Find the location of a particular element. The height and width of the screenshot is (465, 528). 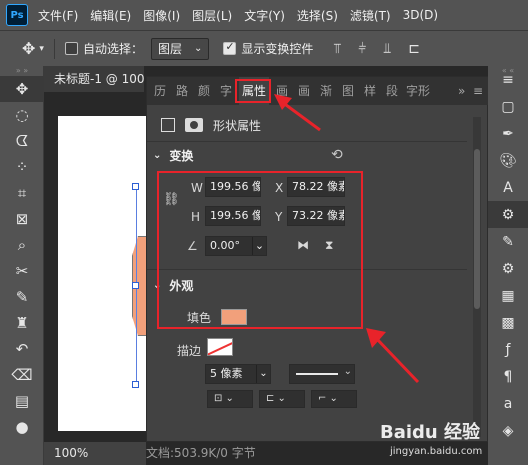

auto-select-target-dropdown: 图层 ⌄ is located at coordinates (180, 48).